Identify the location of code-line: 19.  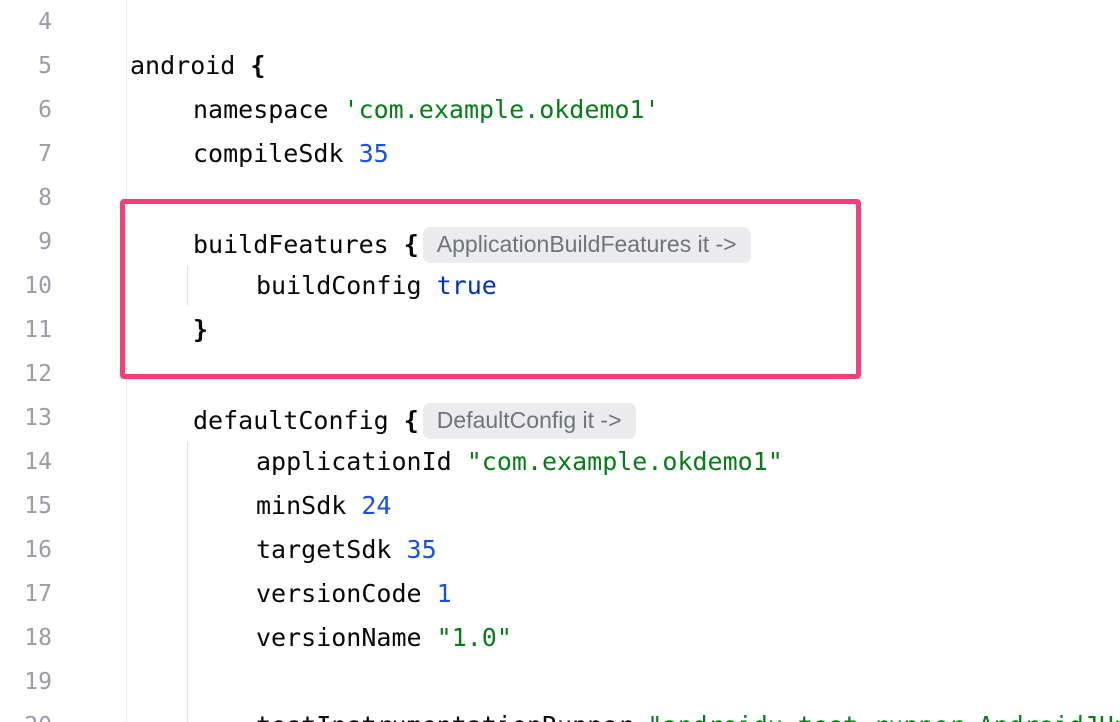
(560, 684).